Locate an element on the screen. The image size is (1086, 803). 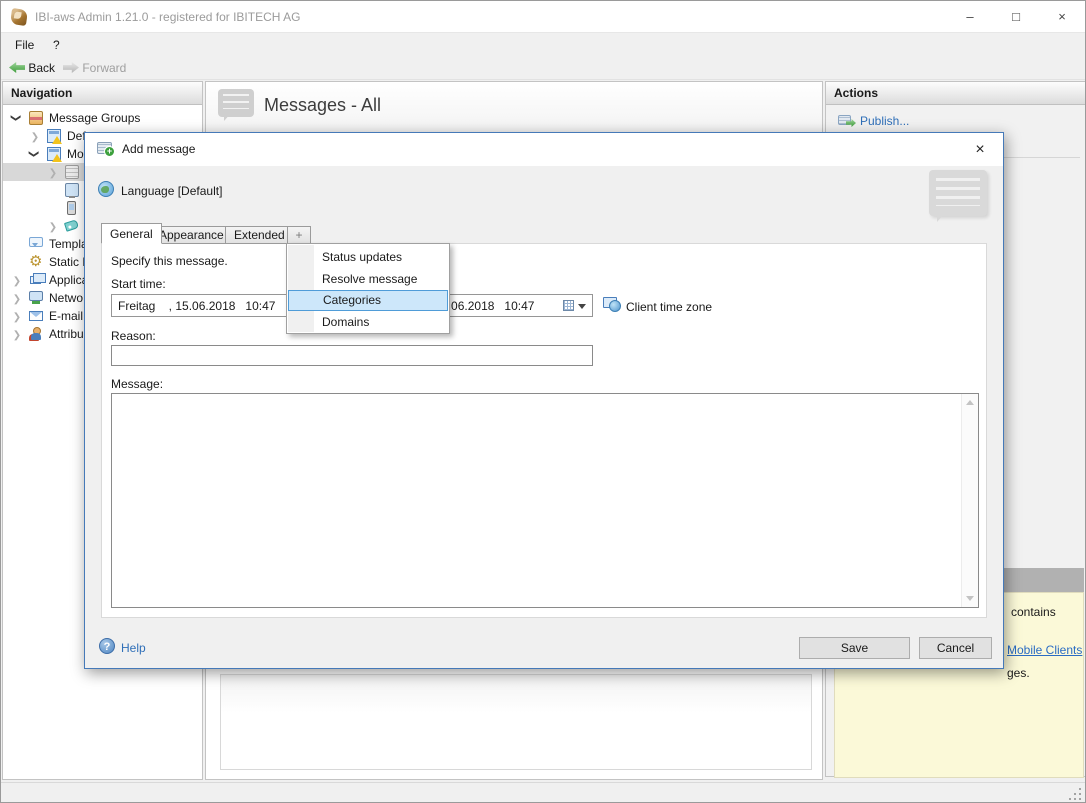
save-button: Save is located at coordinates (854, 648).